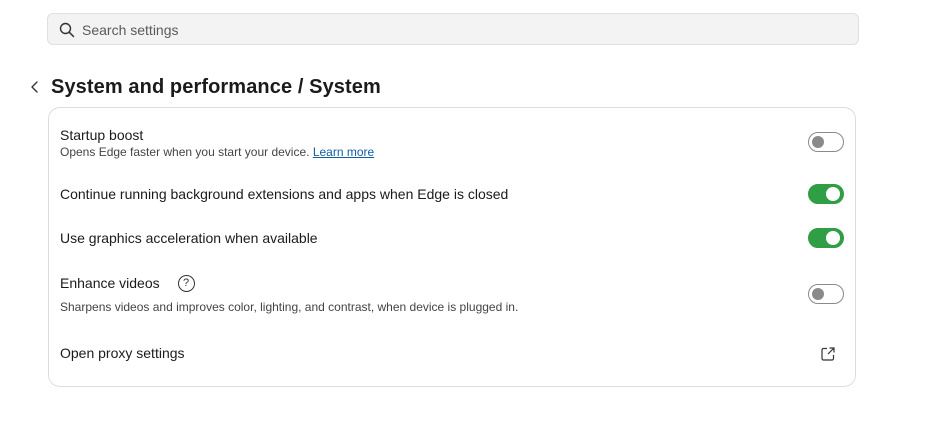 This screenshot has width=941, height=427. Describe the element at coordinates (130, 30) in the screenshot. I see `search-input: Search settings` at that location.